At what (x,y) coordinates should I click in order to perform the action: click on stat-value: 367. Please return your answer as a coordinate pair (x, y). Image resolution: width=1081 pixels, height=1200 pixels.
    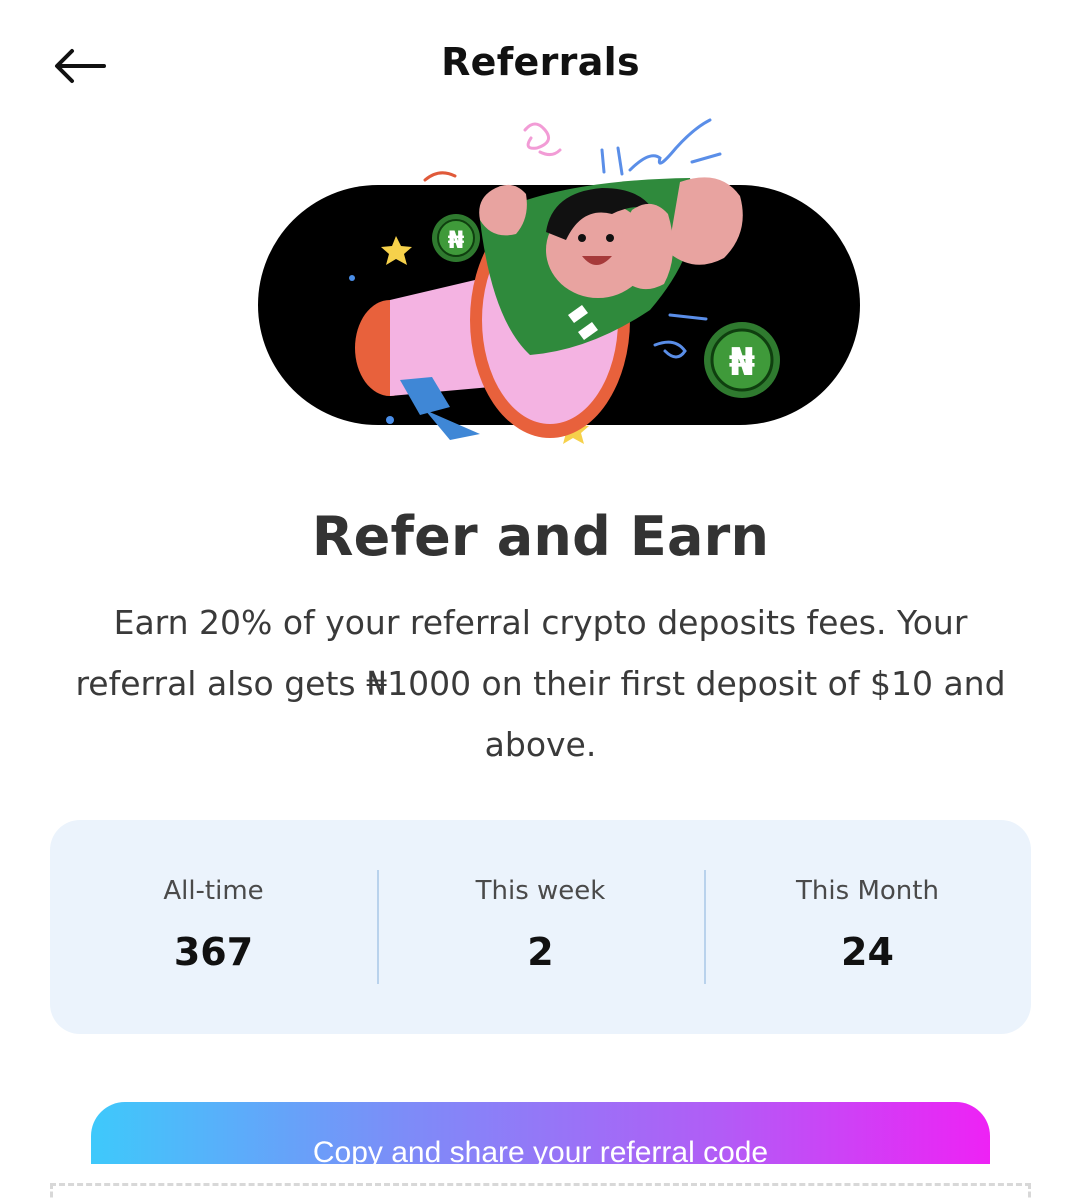
    Looking at the image, I should click on (213, 952).